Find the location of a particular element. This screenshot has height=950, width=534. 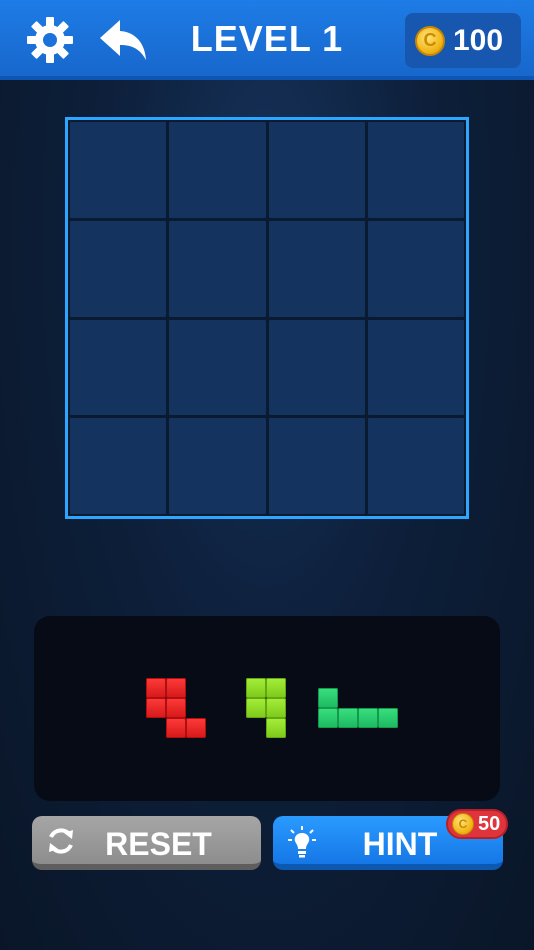

red-z-piece is located at coordinates (176, 708).